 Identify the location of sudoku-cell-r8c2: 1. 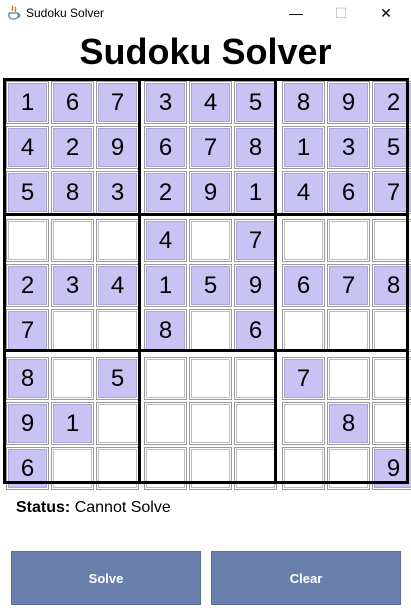
(72, 423).